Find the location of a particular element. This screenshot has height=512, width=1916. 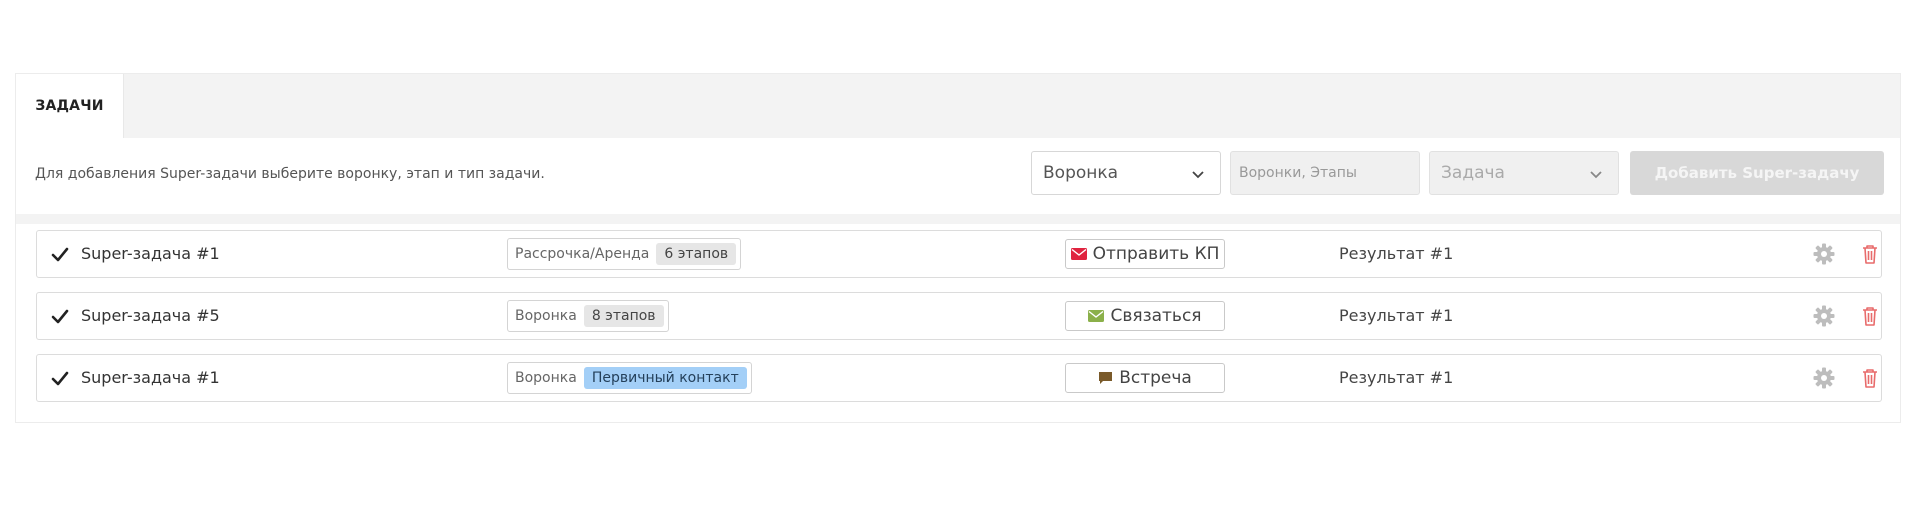

task-action-button: Отправить КП is located at coordinates (1145, 254).